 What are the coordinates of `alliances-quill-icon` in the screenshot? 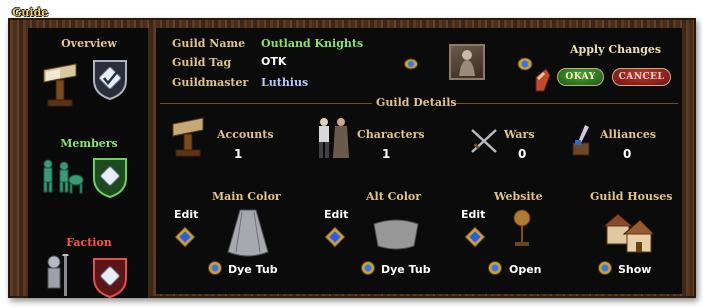 It's located at (581, 140).